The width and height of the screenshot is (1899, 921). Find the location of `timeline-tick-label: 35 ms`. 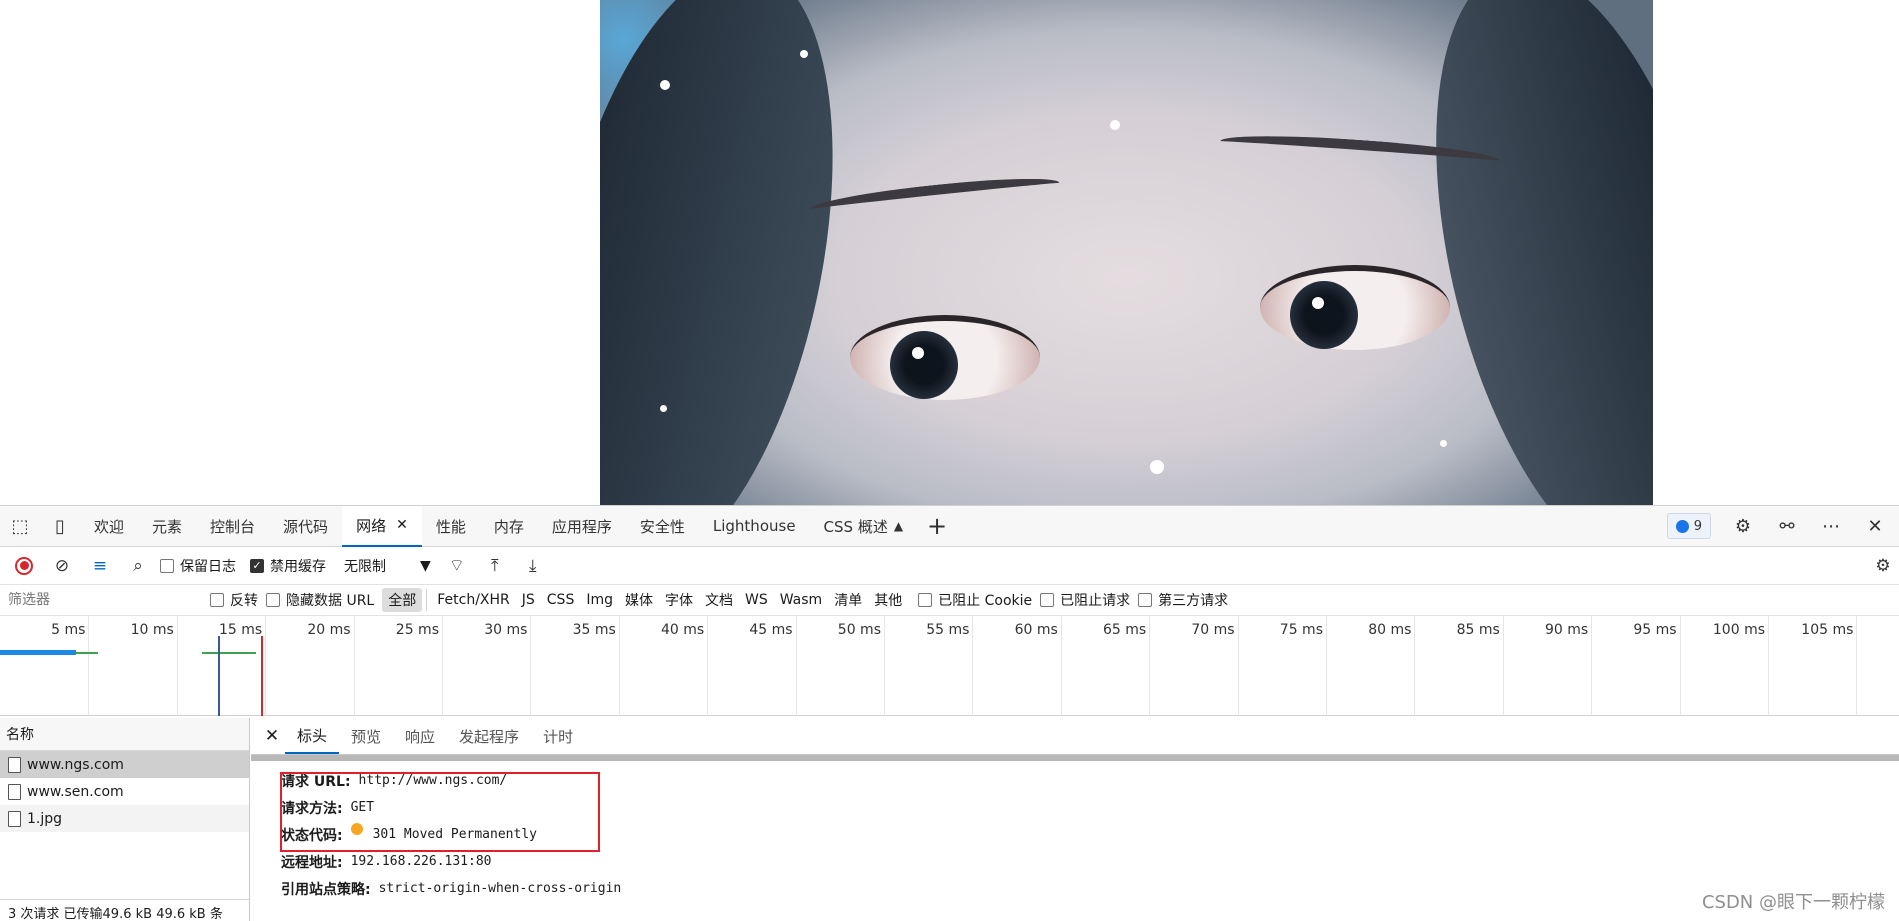

timeline-tick-label: 35 ms is located at coordinates (594, 630).